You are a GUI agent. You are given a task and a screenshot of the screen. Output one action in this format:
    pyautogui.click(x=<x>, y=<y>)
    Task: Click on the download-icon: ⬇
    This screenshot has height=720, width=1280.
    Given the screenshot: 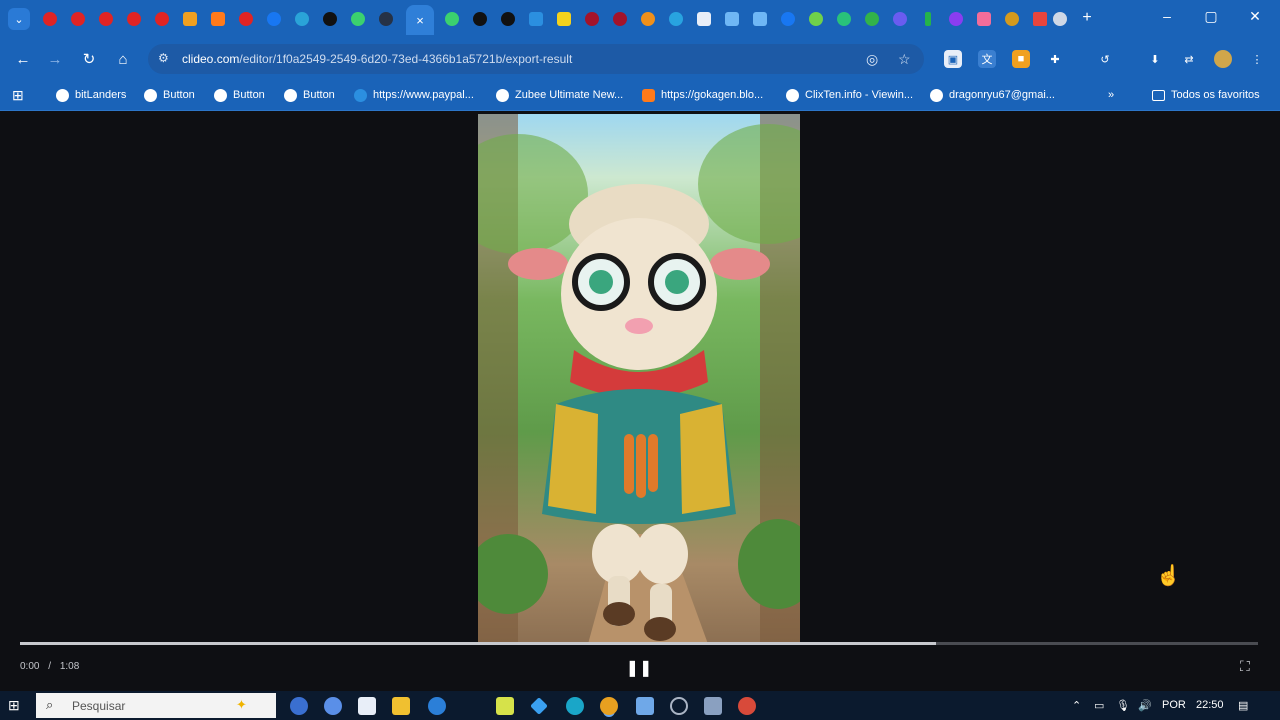 What is the action you would take?
    pyautogui.click(x=1155, y=59)
    